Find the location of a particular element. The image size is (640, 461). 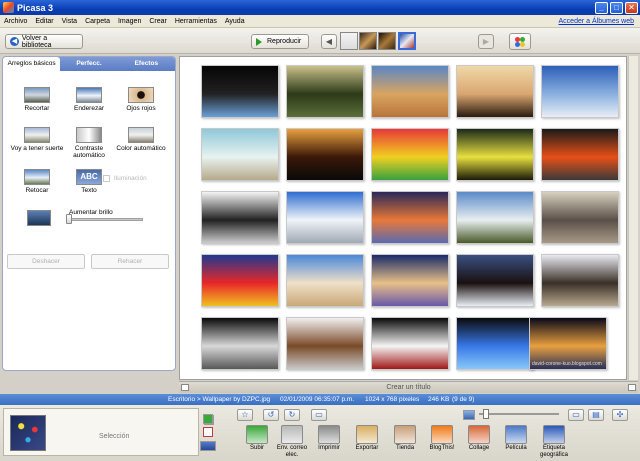

photo-cube-dark-image is located at coordinates (240, 91).